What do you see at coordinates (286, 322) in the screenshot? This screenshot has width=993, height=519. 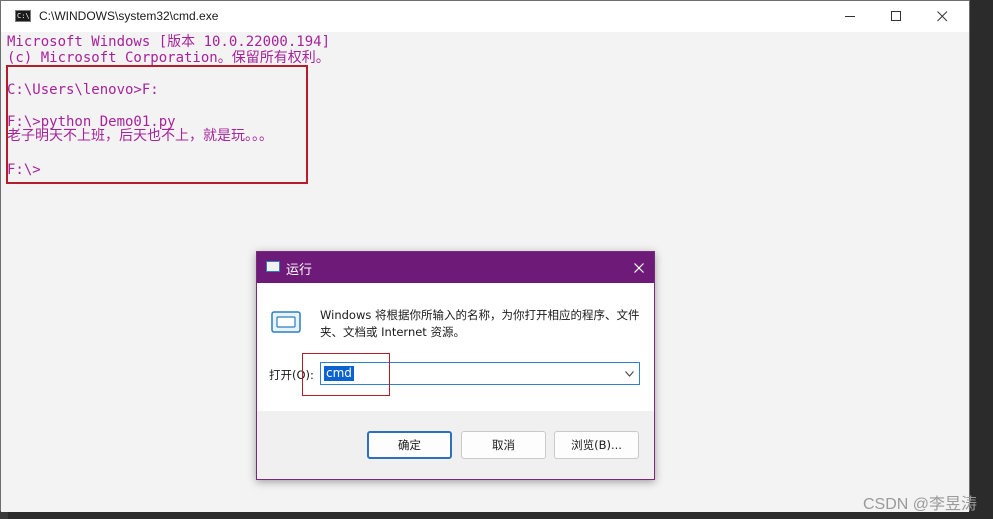 I see `run-app-icon` at bounding box center [286, 322].